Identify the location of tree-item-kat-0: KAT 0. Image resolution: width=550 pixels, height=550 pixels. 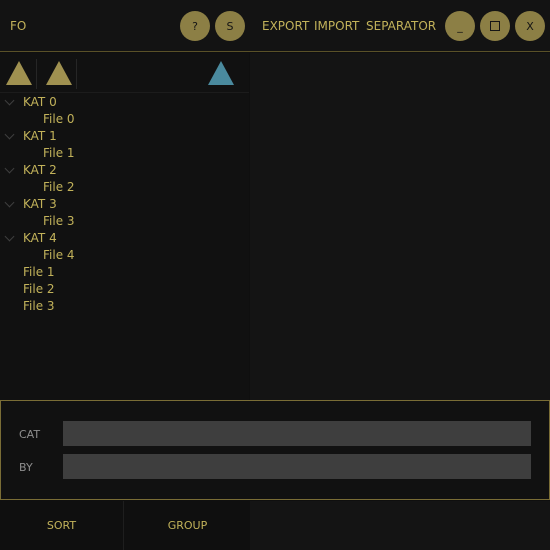
(124, 102).